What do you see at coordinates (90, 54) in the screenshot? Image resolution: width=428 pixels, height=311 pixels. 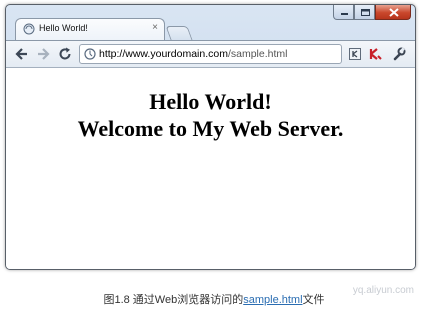 I see `page-info-icon` at bounding box center [90, 54].